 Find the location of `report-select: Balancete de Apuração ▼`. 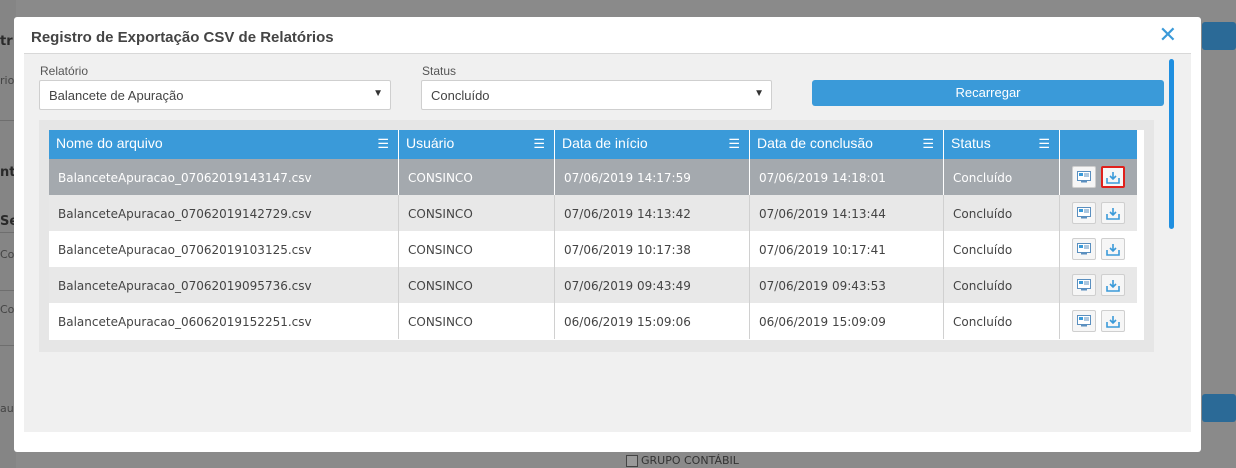

report-select: Balancete de Apuração ▼ is located at coordinates (215, 95).